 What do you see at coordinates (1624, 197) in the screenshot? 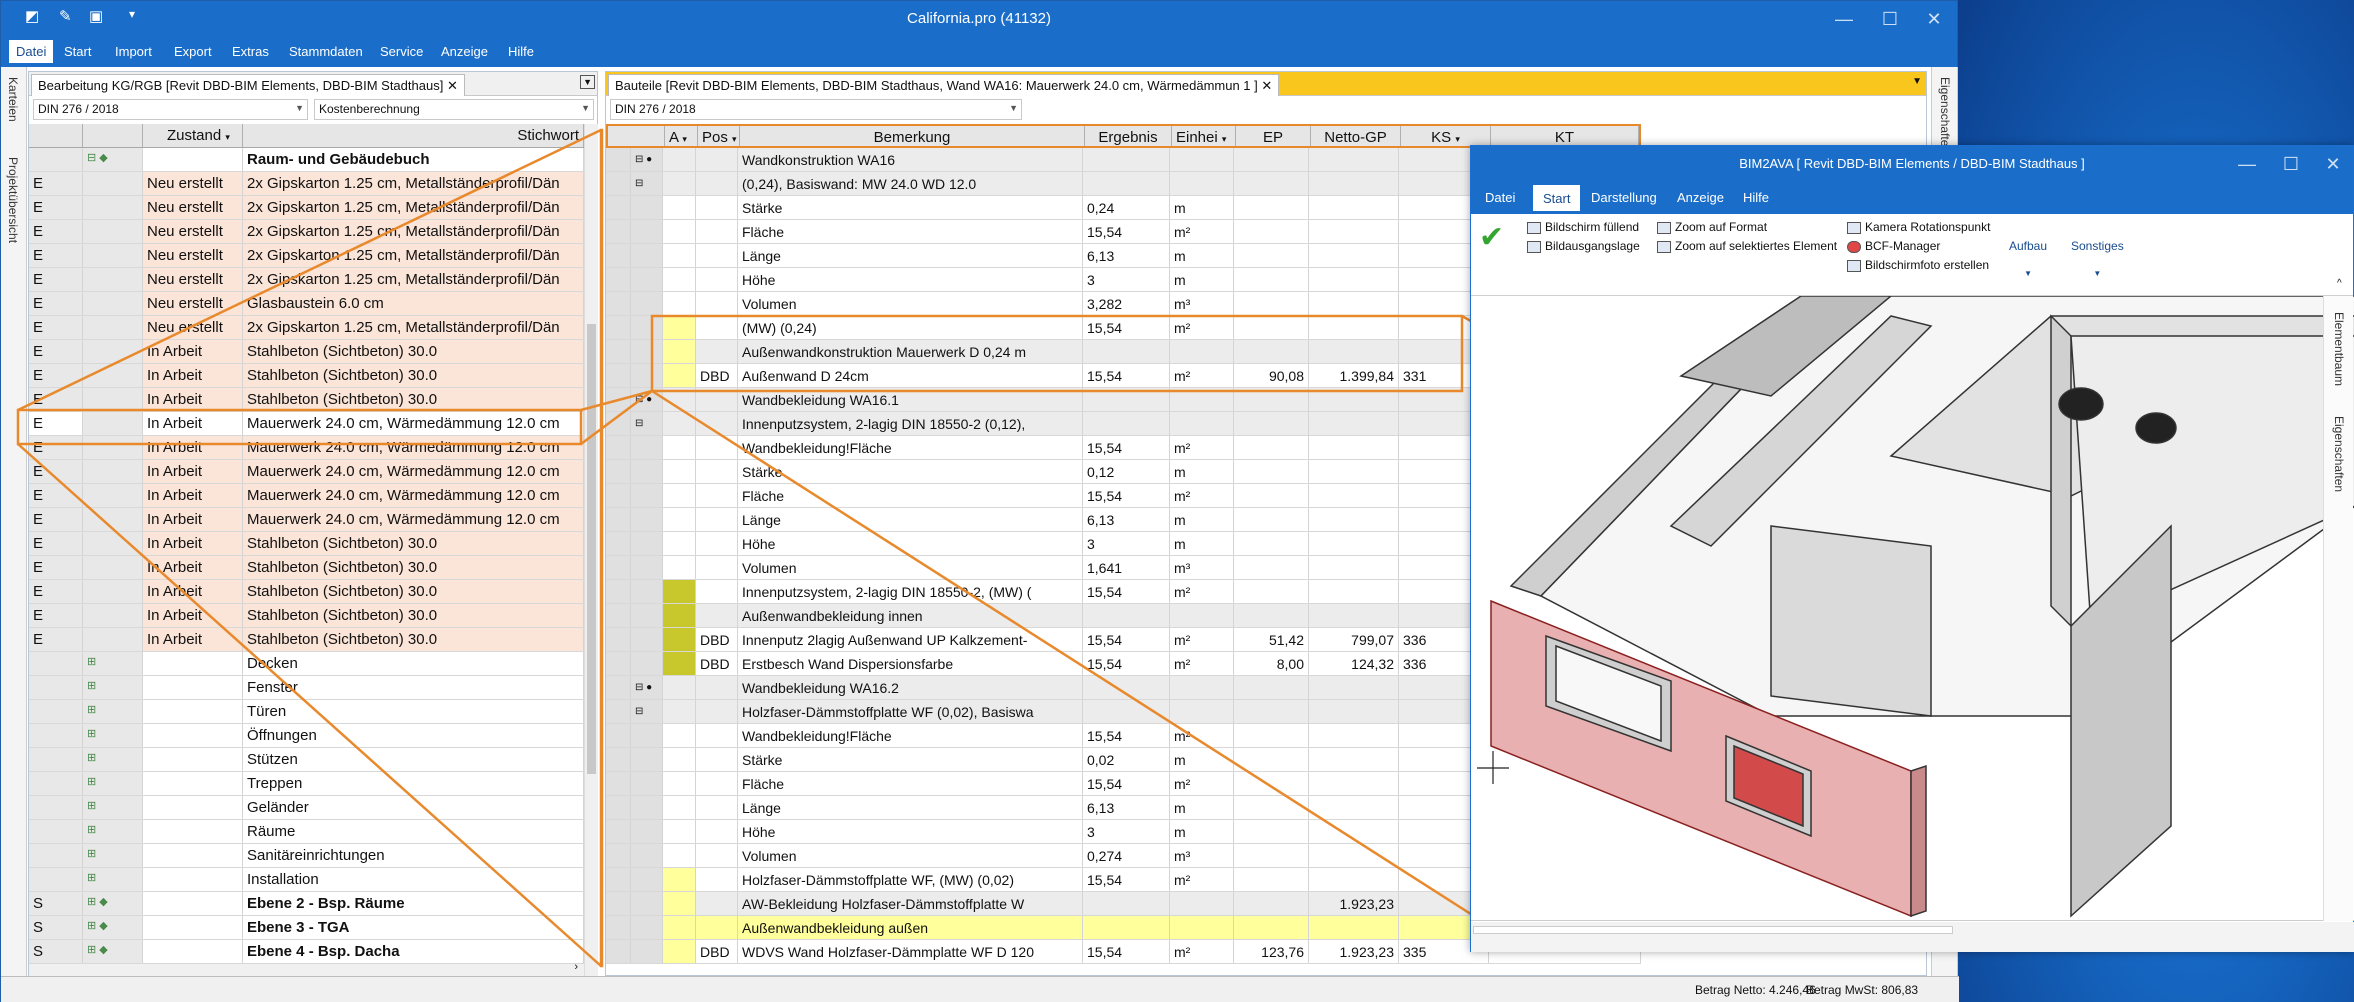
I see `bim-tab-darstellung: Darstellung` at bounding box center [1624, 197].